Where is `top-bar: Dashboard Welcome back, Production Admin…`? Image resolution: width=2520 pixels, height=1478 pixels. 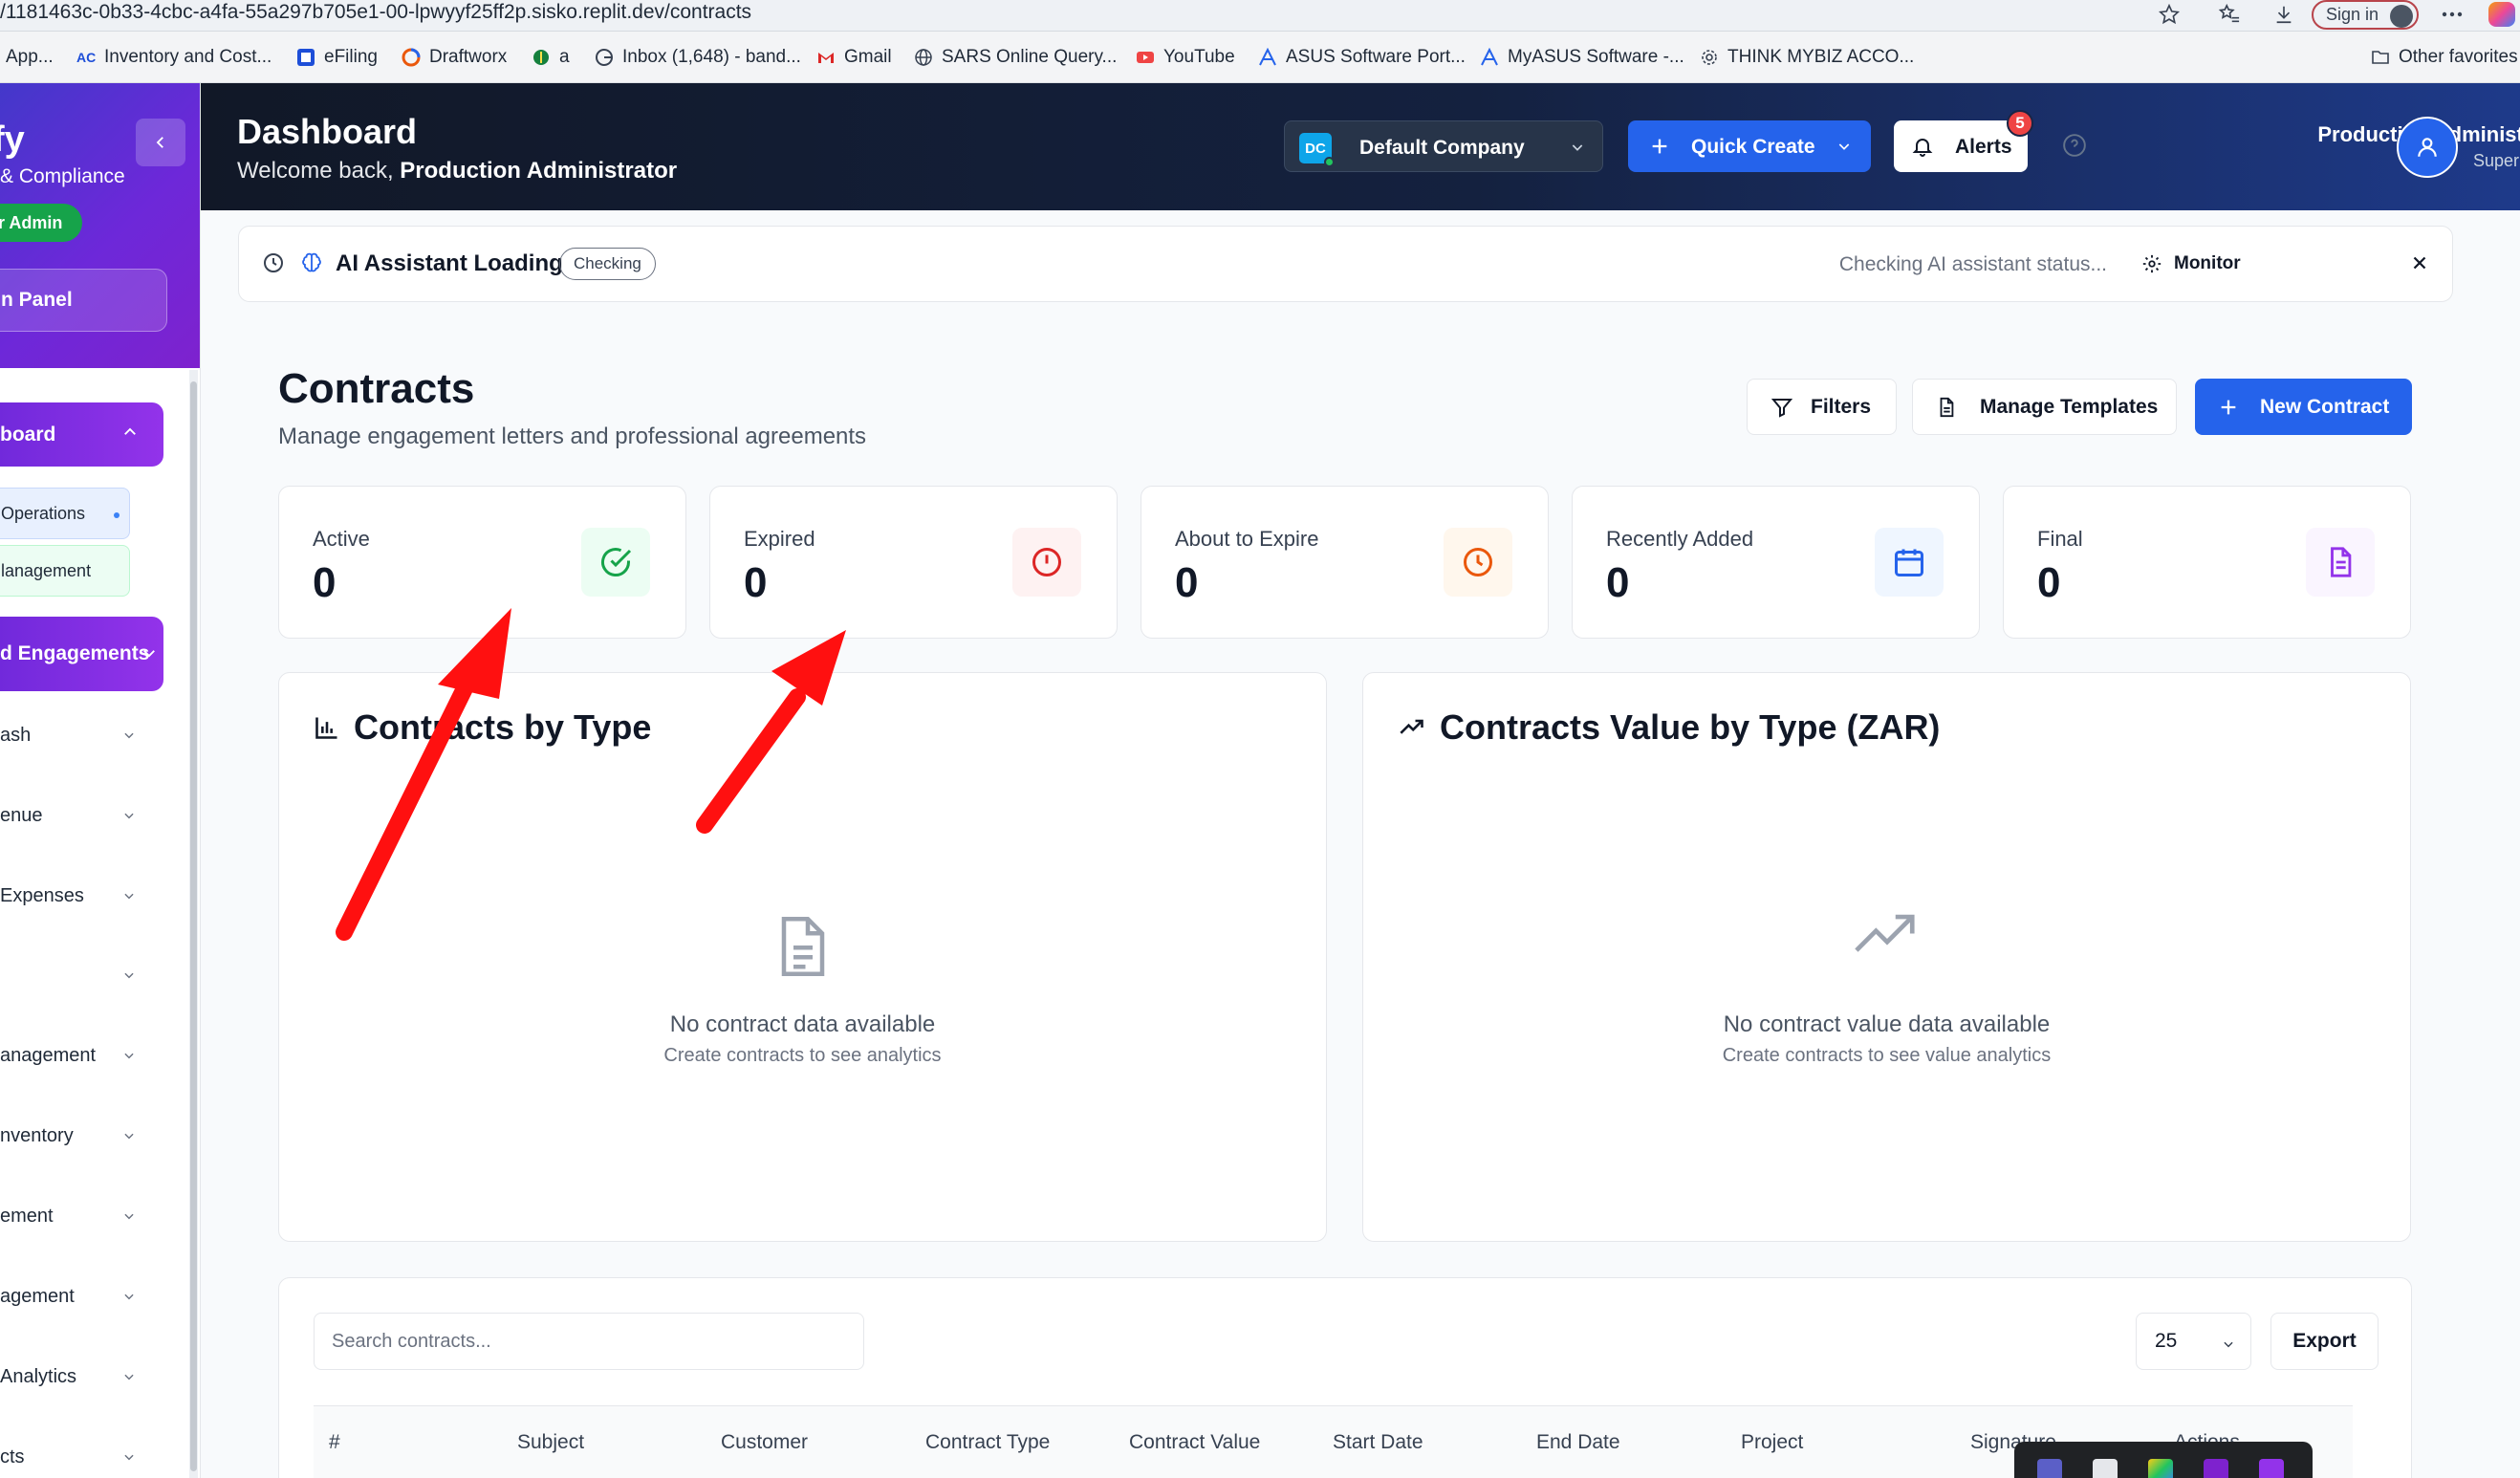
top-bar: Dashboard Welcome back, Production Admin… is located at coordinates (1360, 146).